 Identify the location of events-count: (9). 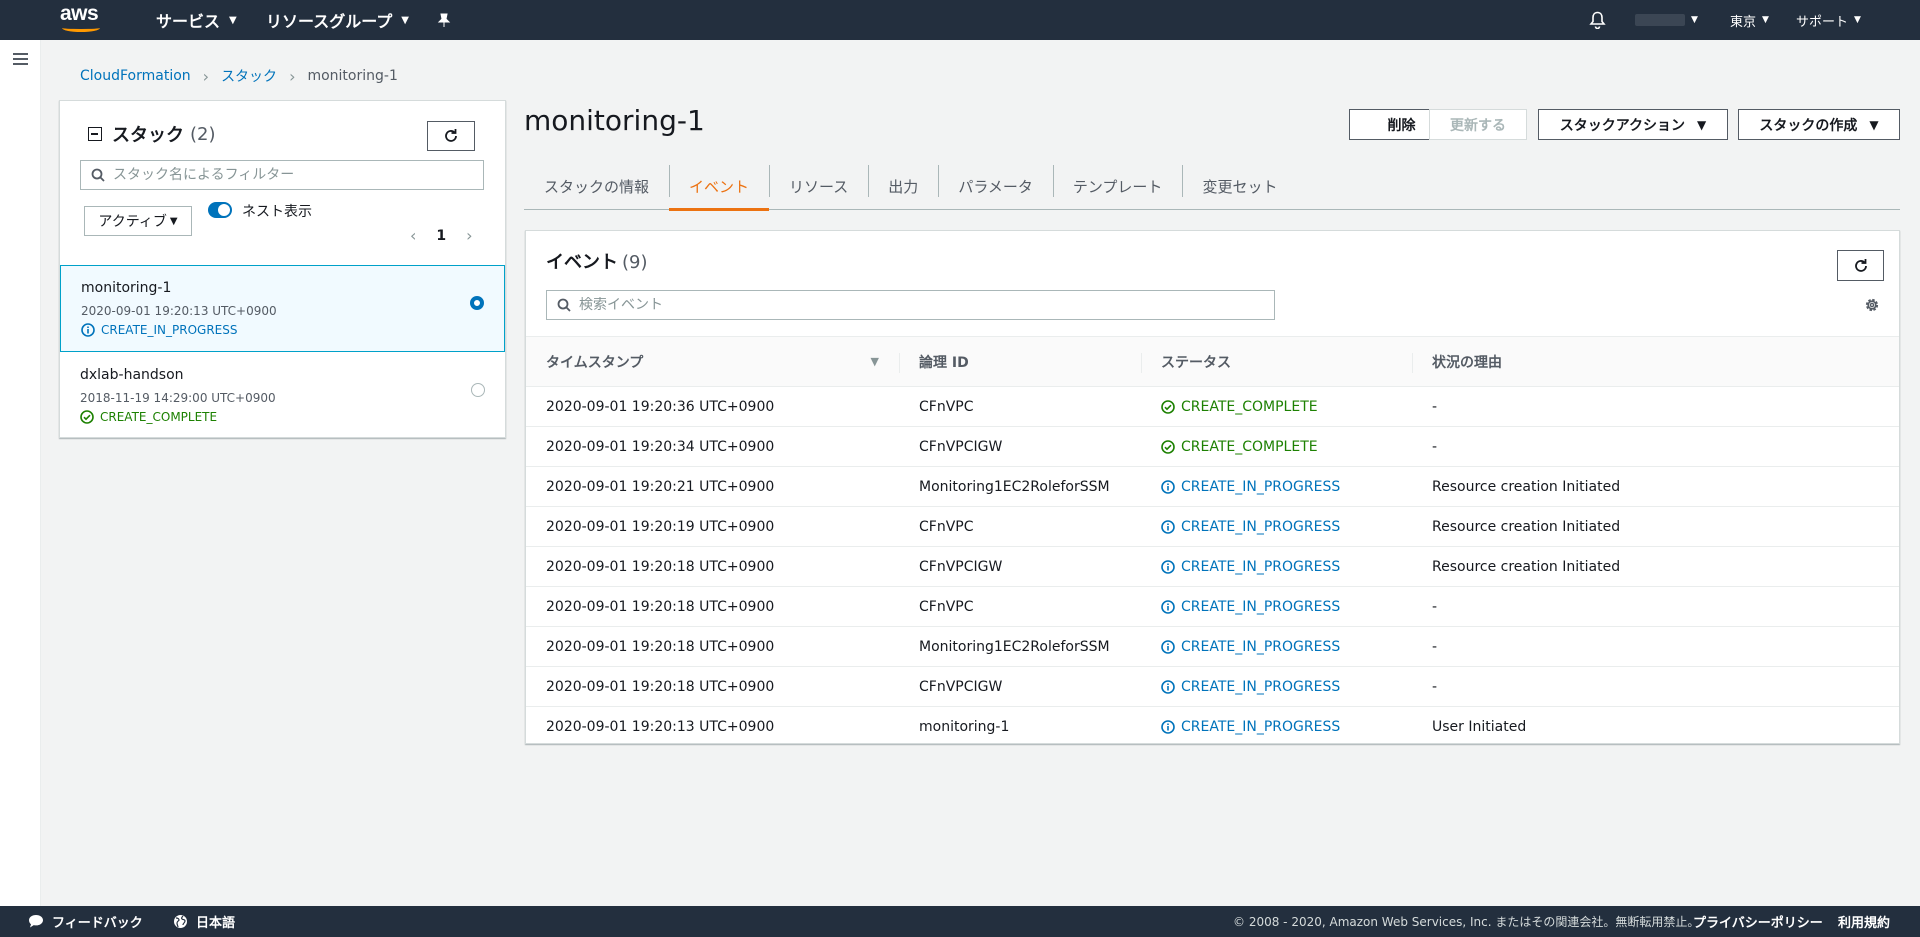
(635, 262).